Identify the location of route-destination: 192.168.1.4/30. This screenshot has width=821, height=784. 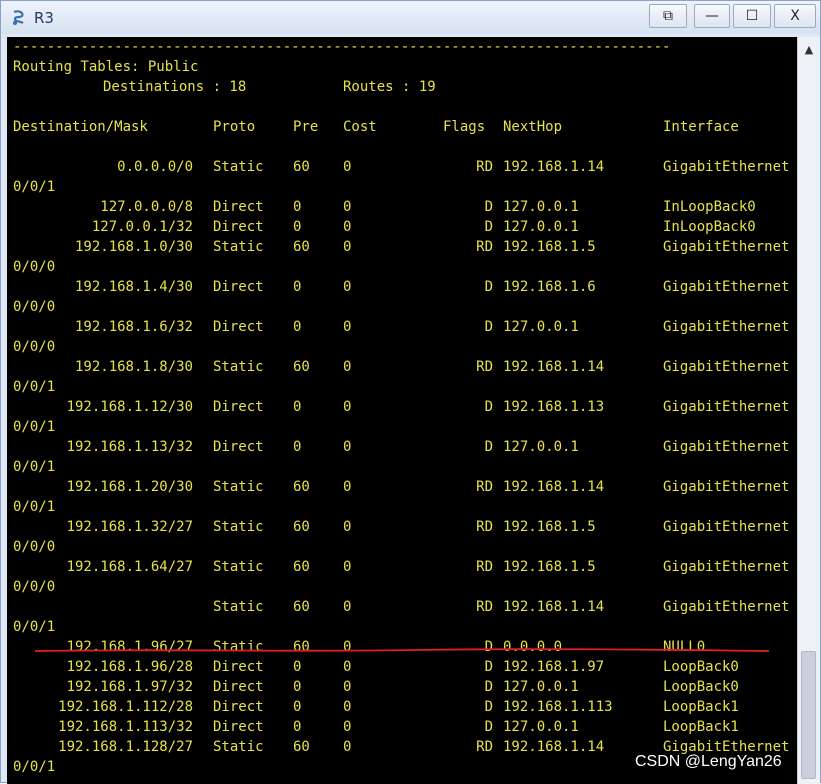
(133, 287).